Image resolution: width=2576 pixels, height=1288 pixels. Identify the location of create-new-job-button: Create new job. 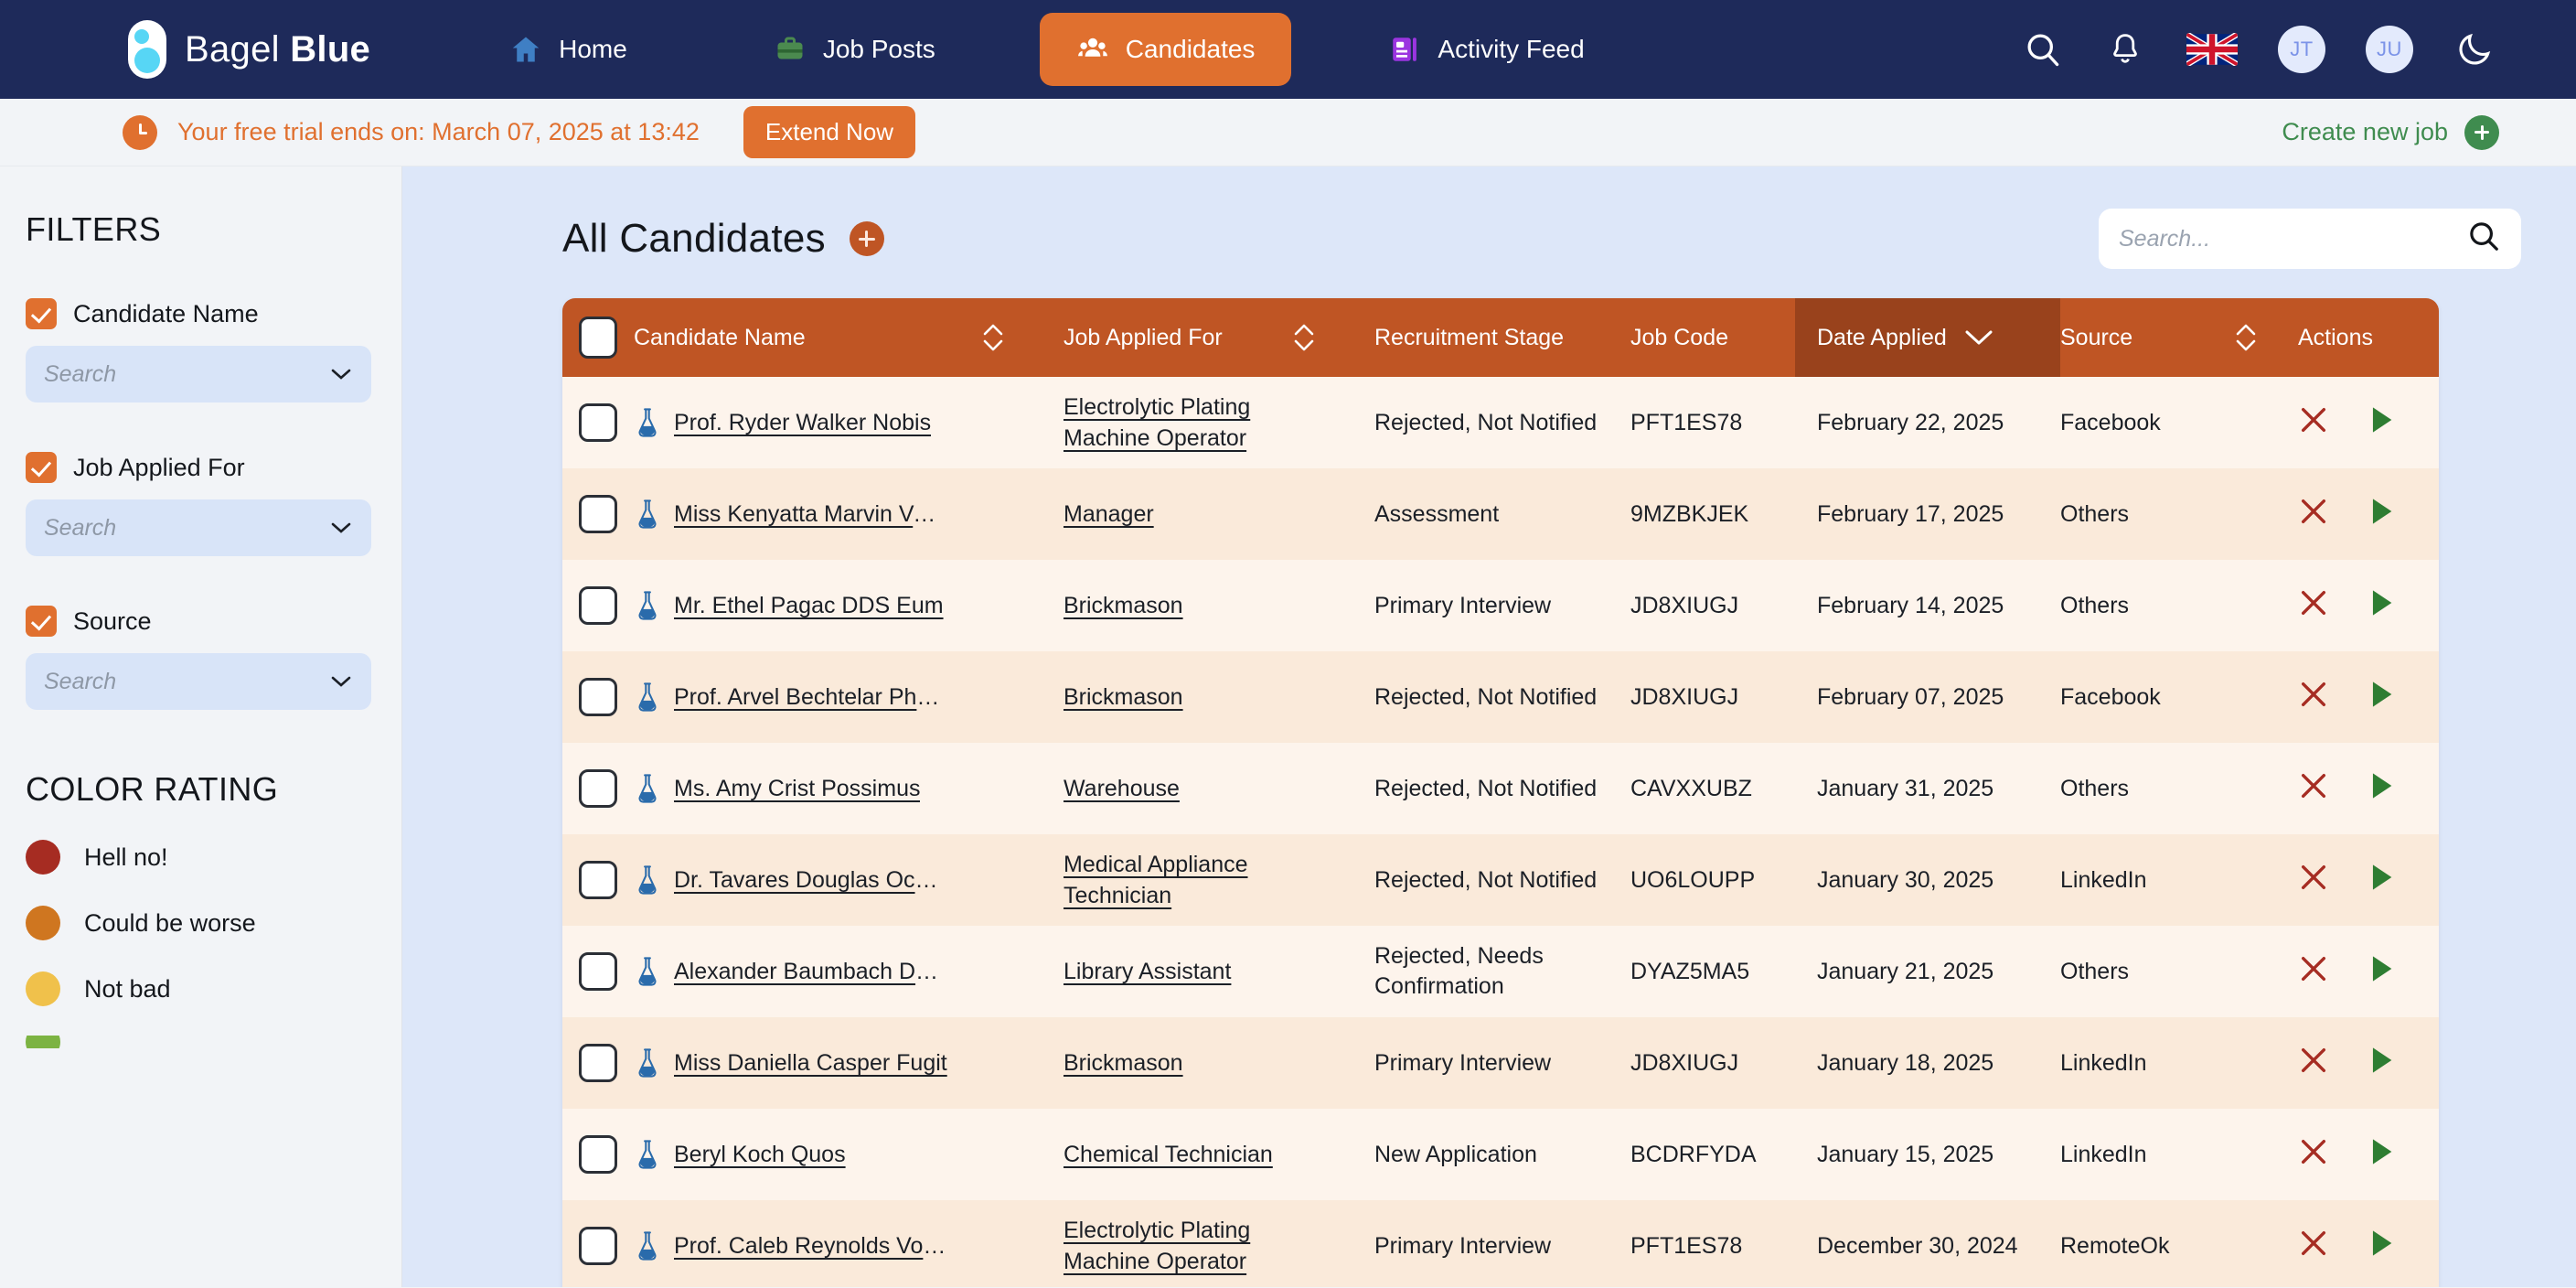
(2390, 132).